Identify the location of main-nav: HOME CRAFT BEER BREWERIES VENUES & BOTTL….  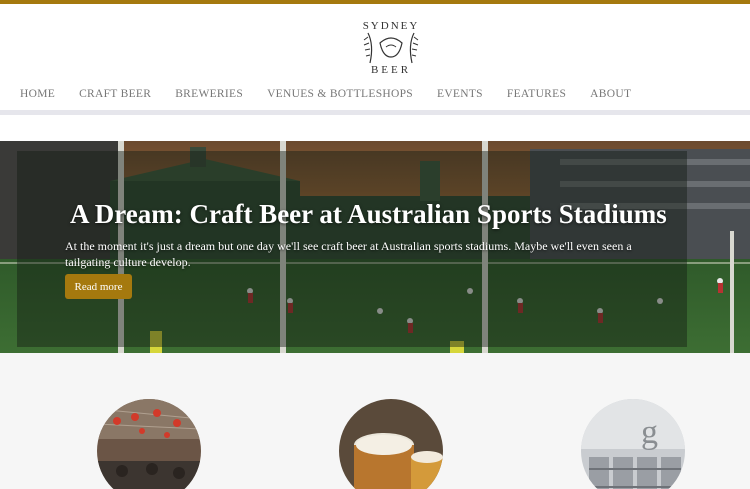
(375, 93).